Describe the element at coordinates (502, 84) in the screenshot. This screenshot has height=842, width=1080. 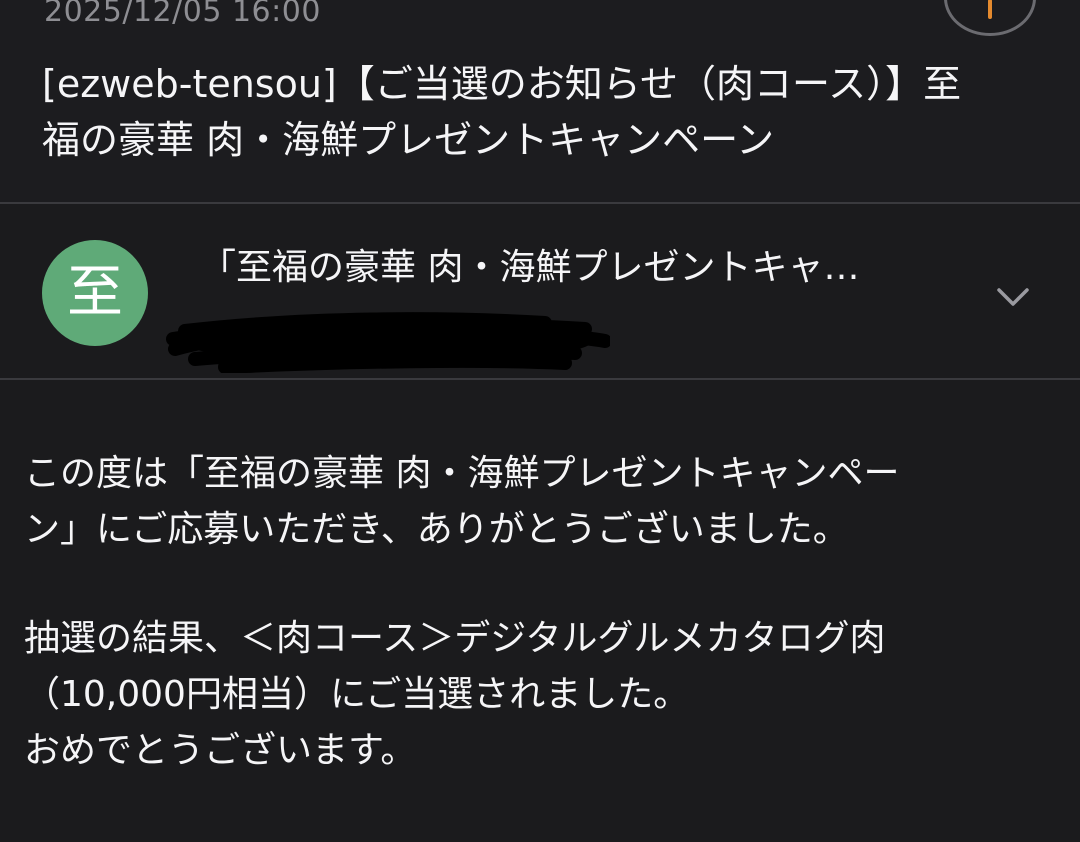
I see `email-subject-line: [ezweb-tensou]【ご当選のお知らせ（肉コース）】至` at that location.